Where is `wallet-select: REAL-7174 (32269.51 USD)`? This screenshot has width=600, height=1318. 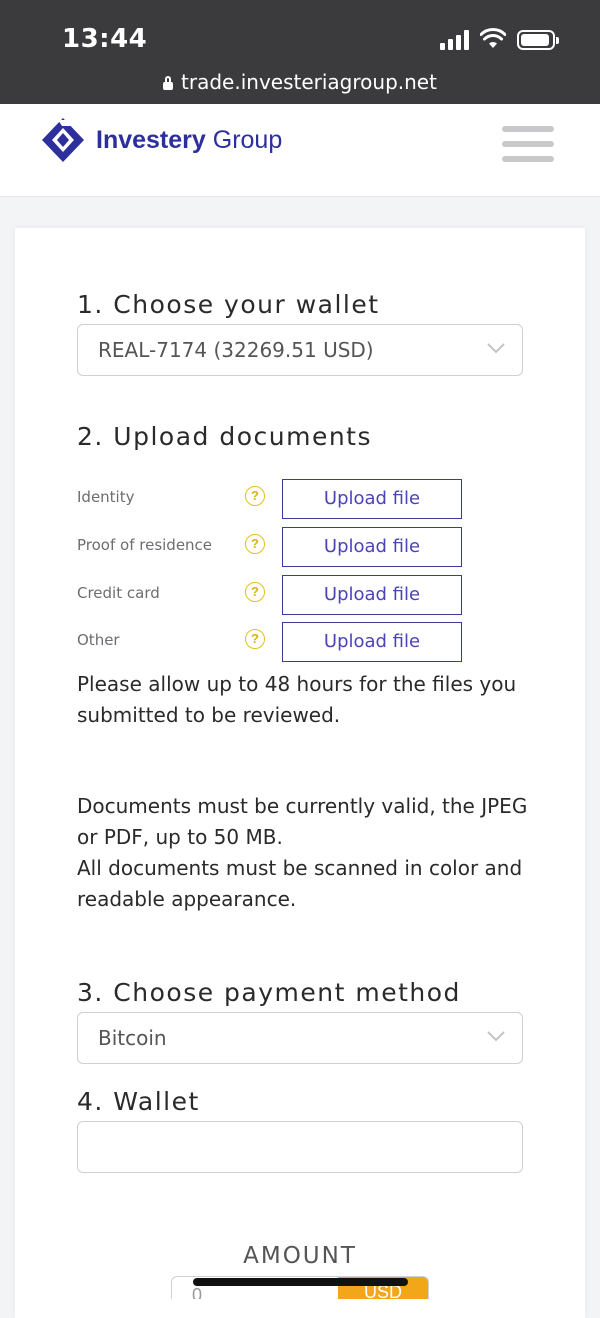
wallet-select: REAL-7174 (32269.51 USD) is located at coordinates (300, 350).